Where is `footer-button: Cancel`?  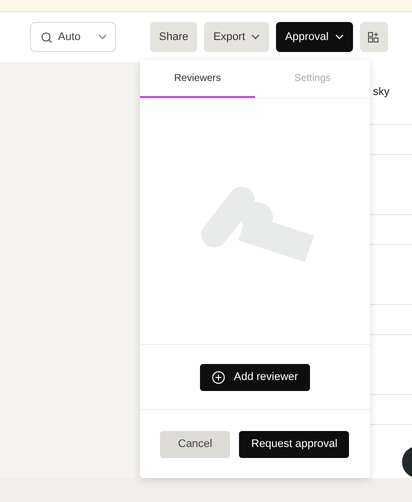
footer-button: Cancel is located at coordinates (195, 444).